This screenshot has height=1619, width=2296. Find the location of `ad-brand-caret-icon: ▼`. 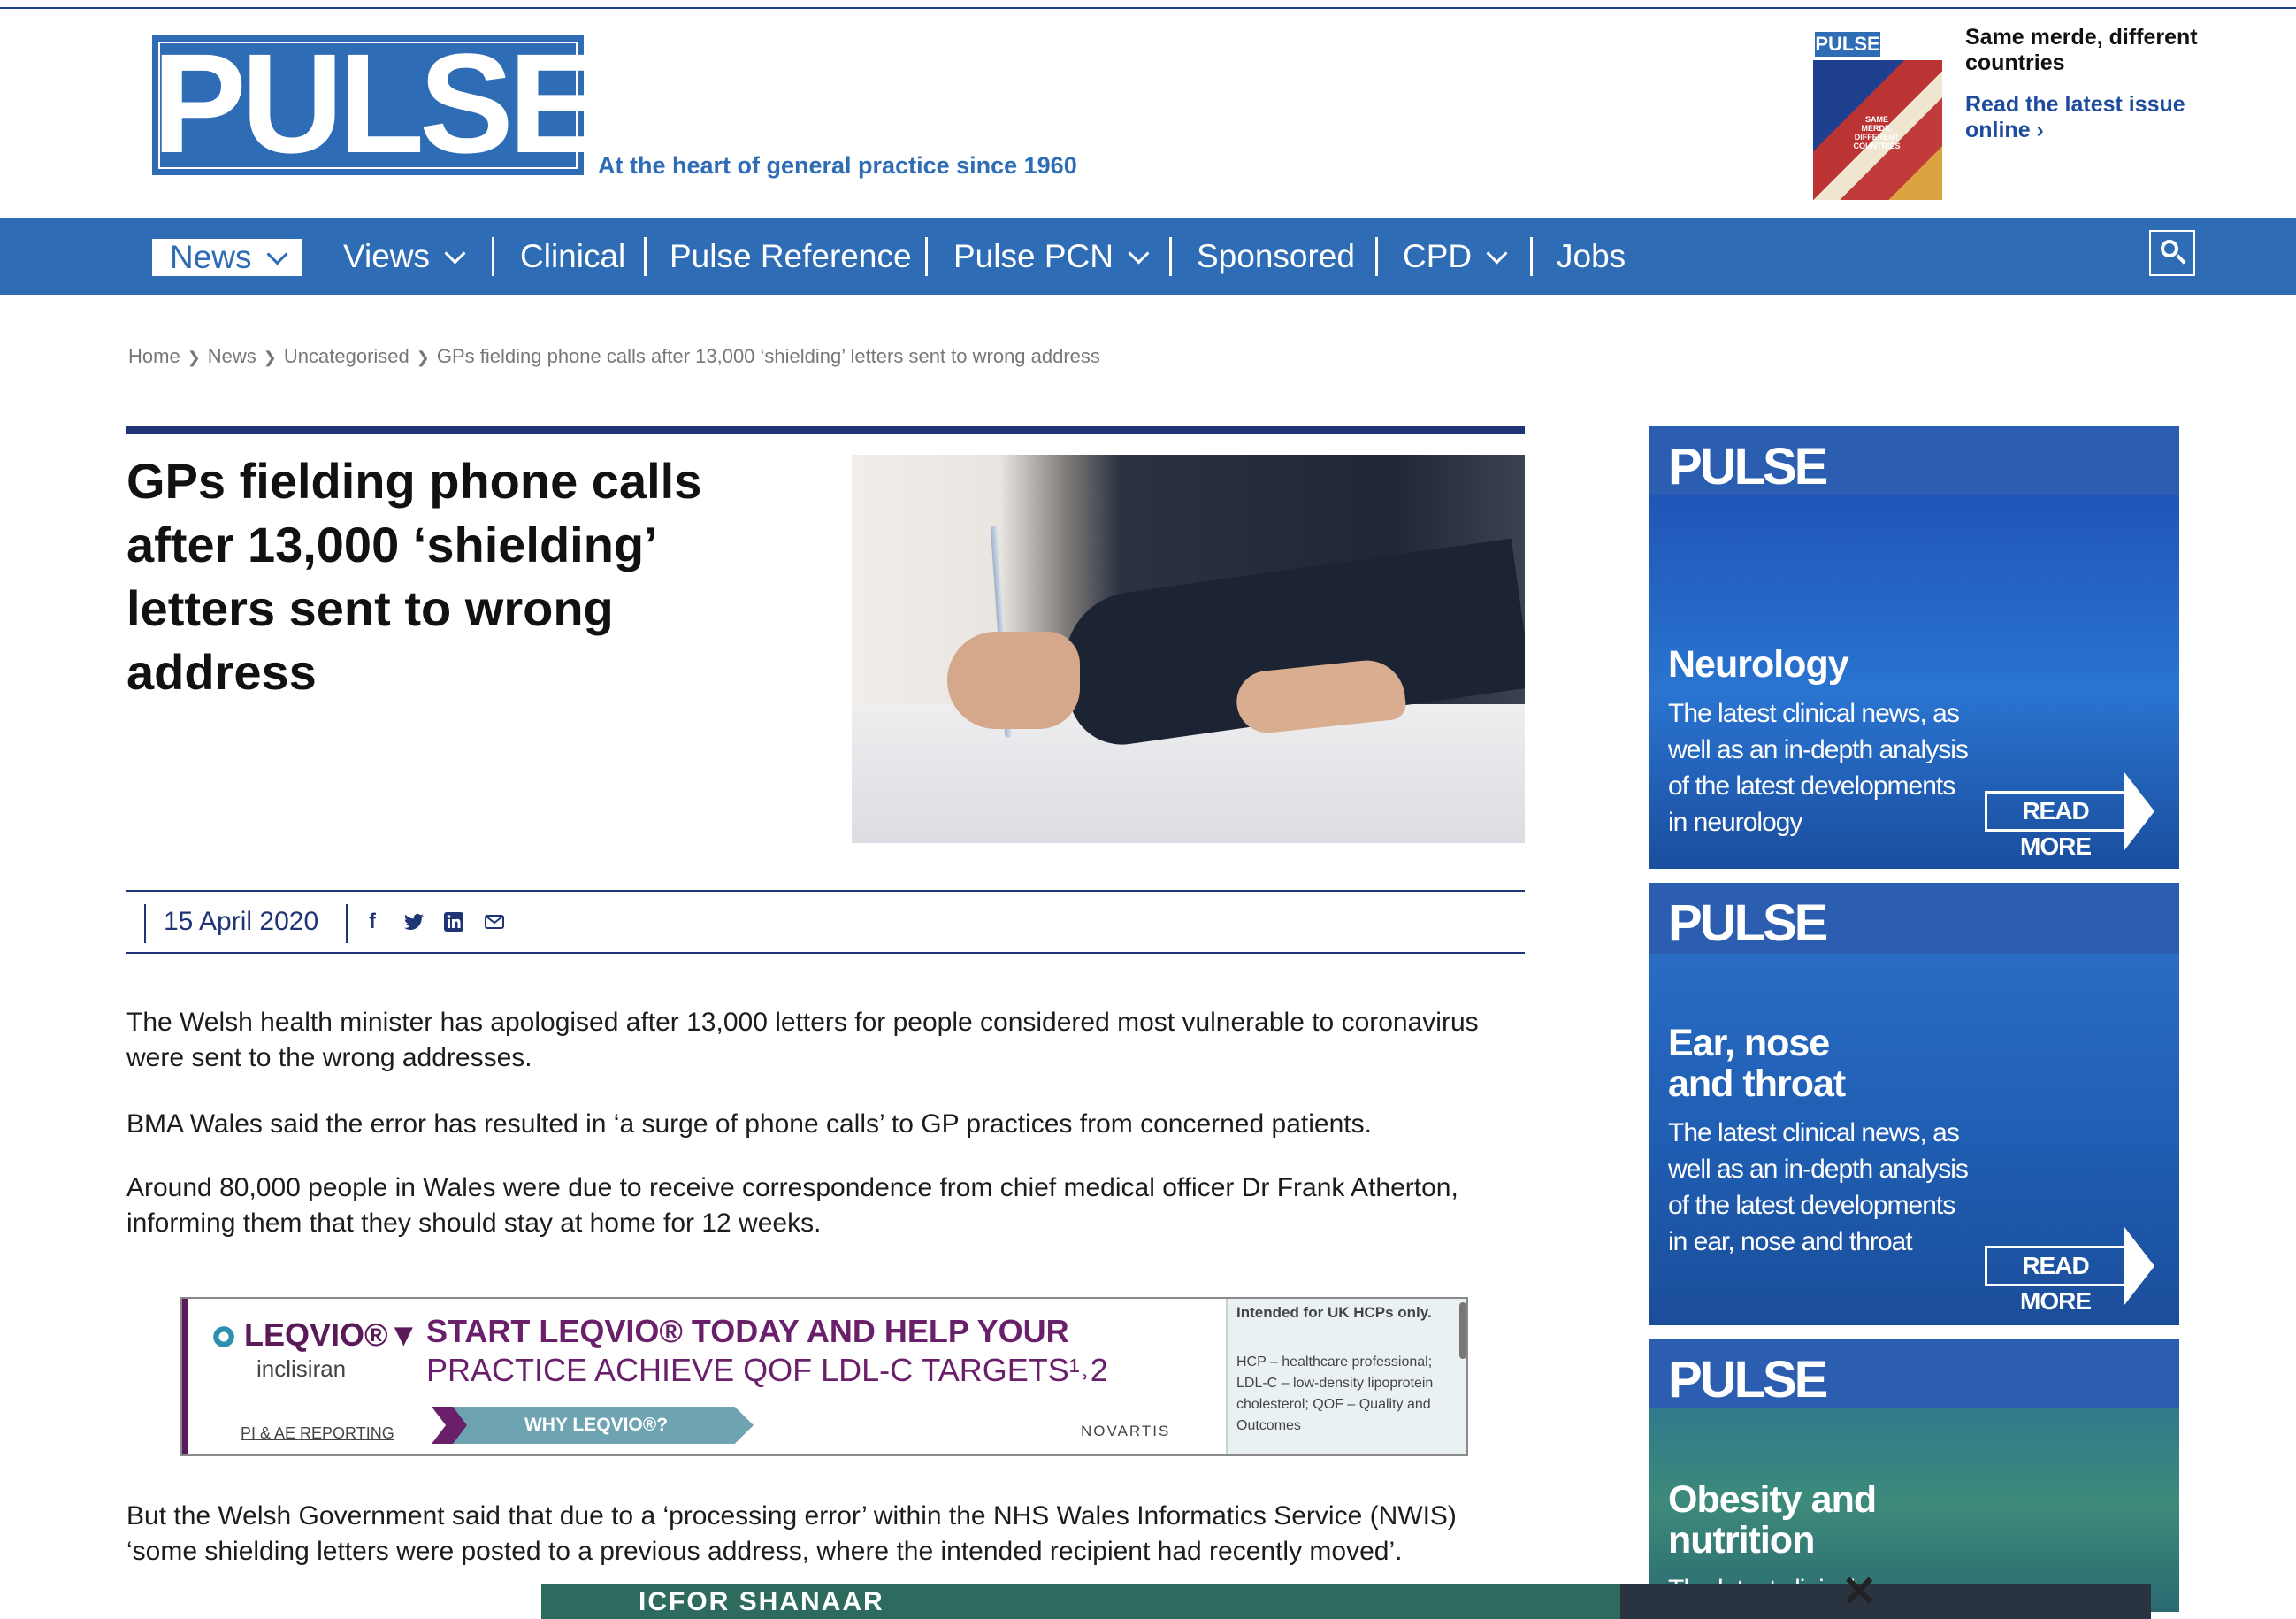

ad-brand-caret-icon: ▼ is located at coordinates (403, 1334).